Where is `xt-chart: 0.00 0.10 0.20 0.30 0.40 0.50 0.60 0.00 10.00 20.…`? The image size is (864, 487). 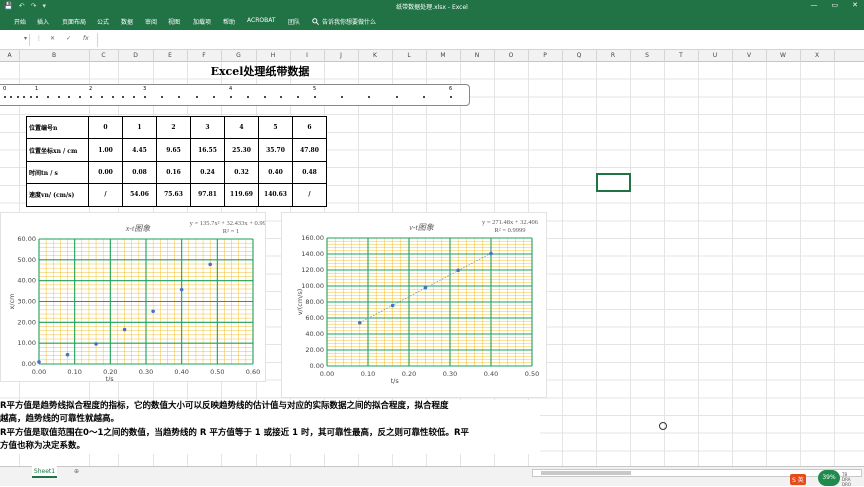 xt-chart: 0.00 0.10 0.20 0.30 0.40 0.50 0.60 0.00 10.00 20.… is located at coordinates (133, 297).